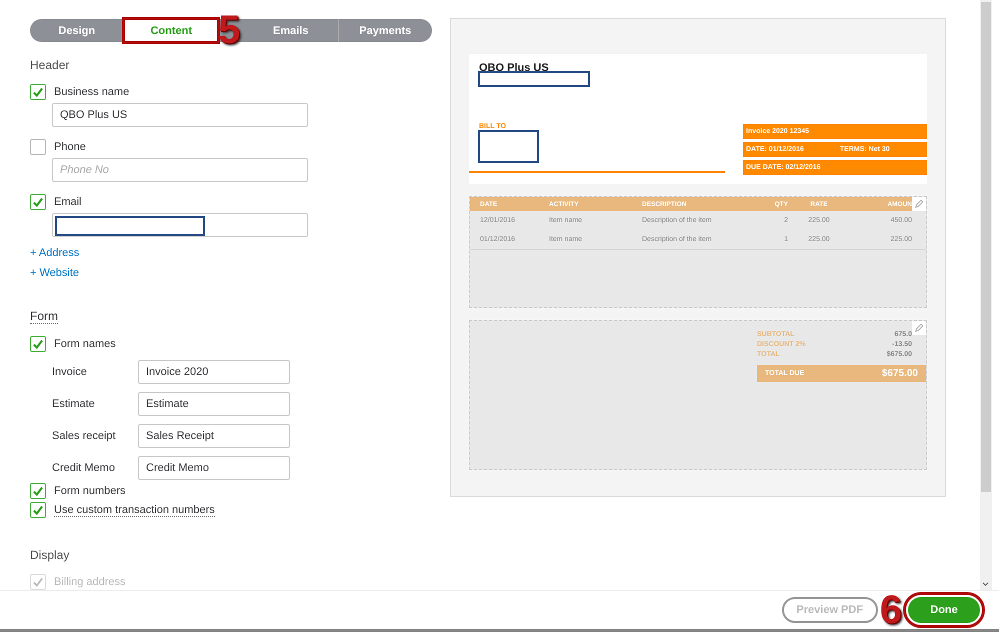 This screenshot has height=643, width=999. Describe the element at coordinates (55, 253) in the screenshot. I see `add-link: + Address` at that location.